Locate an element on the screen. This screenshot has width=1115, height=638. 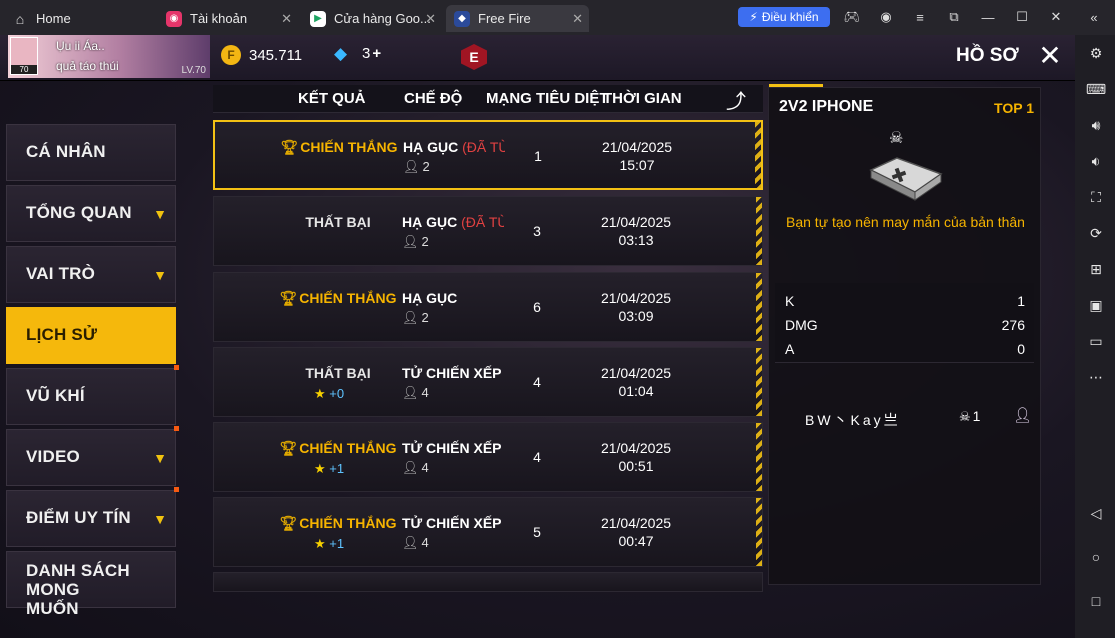
close-window-icon: ✕ is located at coordinates (1056, 17).